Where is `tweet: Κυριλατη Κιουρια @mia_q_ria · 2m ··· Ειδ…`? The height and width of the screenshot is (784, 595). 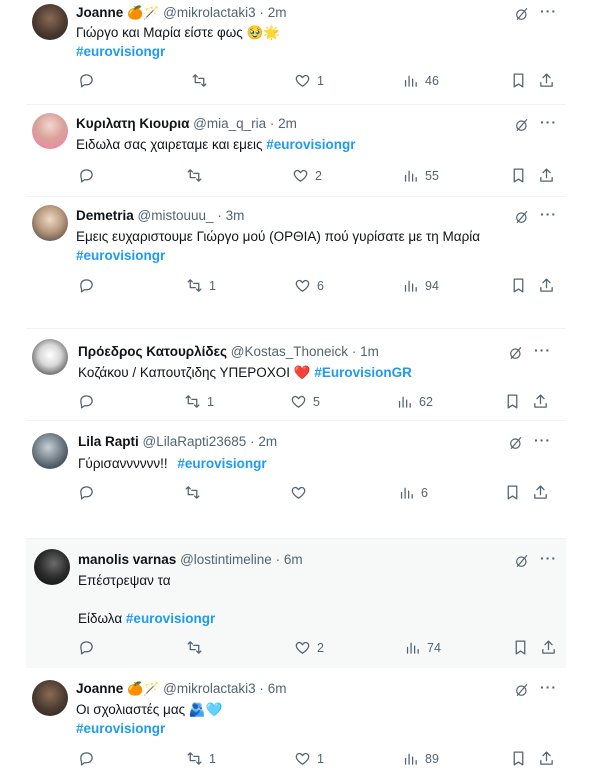
tweet: Κυριλατη Κιουρια @mia_q_ria · 2m ··· Ειδ… is located at coordinates (296, 149).